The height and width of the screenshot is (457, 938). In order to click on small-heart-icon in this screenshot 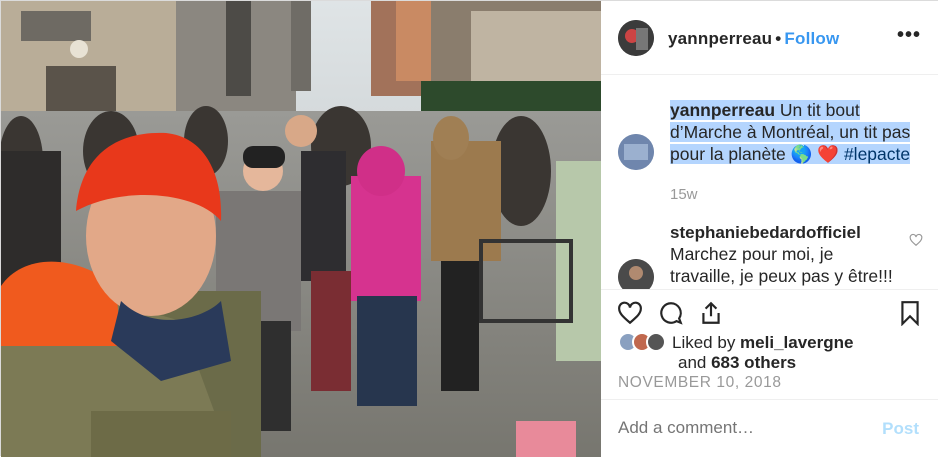, I will do `click(916, 240)`.